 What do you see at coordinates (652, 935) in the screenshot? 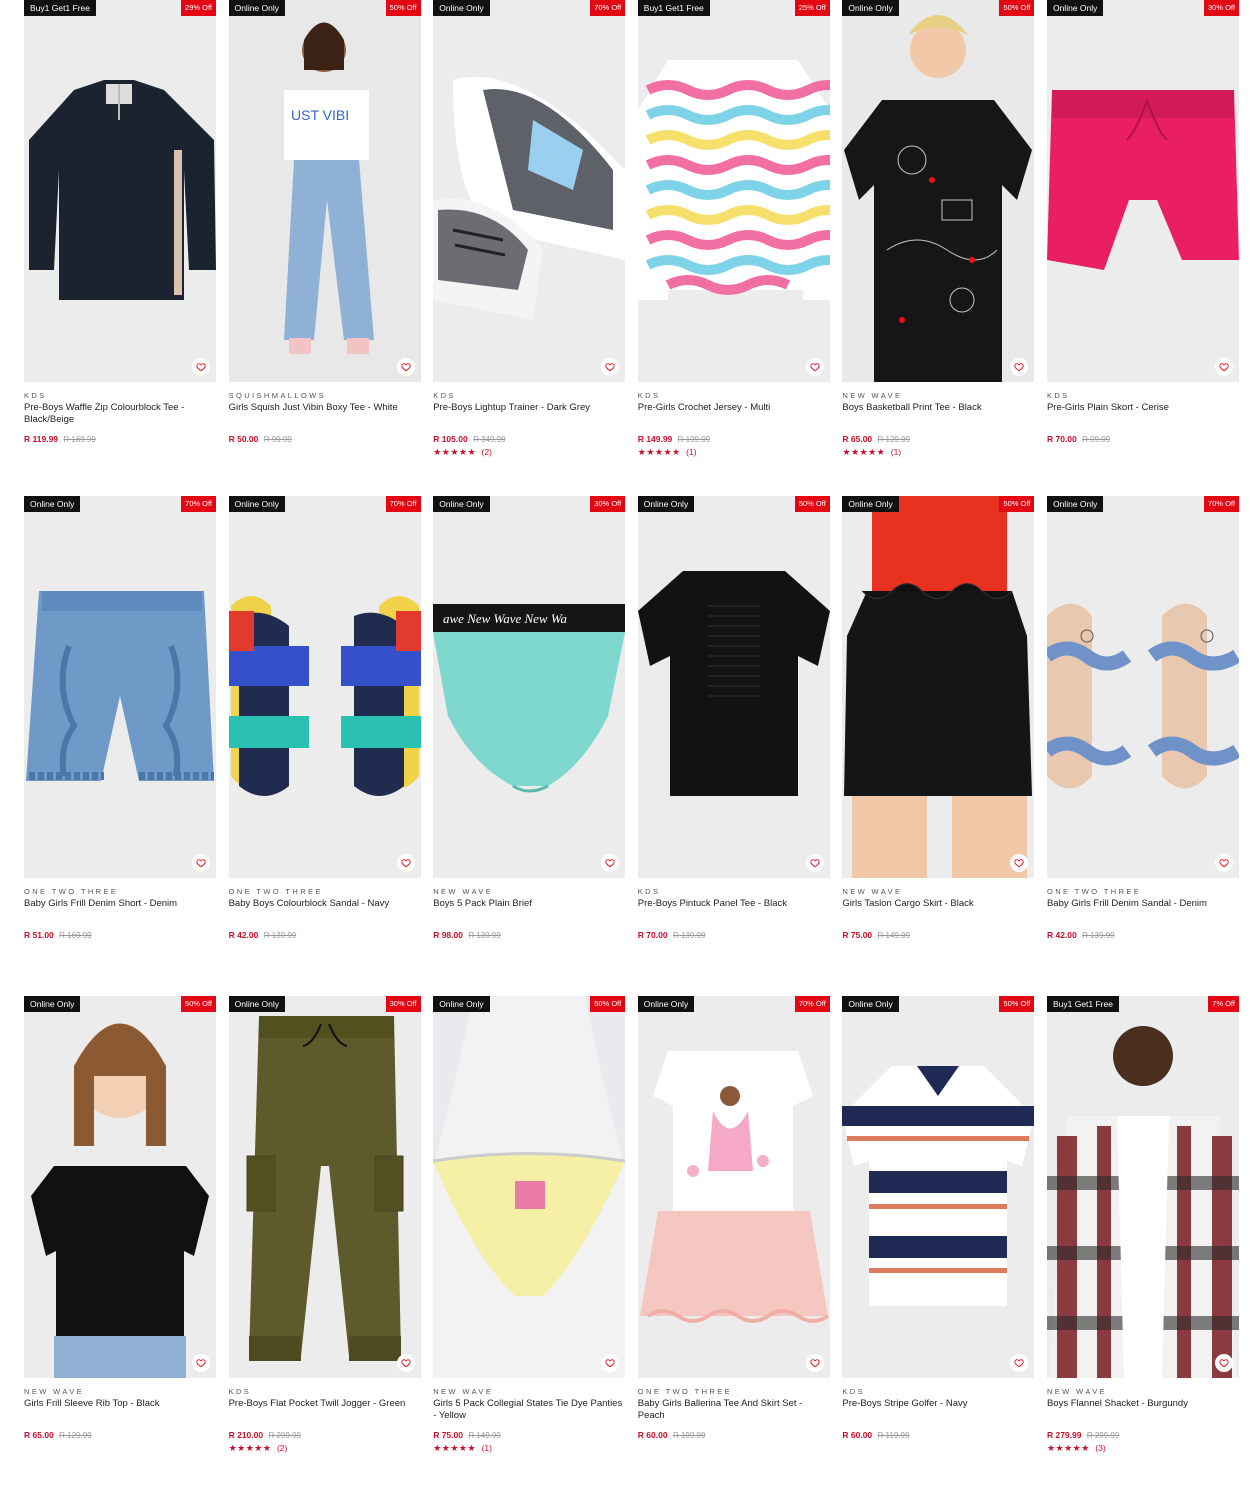
I see `current-price: R 70.00` at bounding box center [652, 935].